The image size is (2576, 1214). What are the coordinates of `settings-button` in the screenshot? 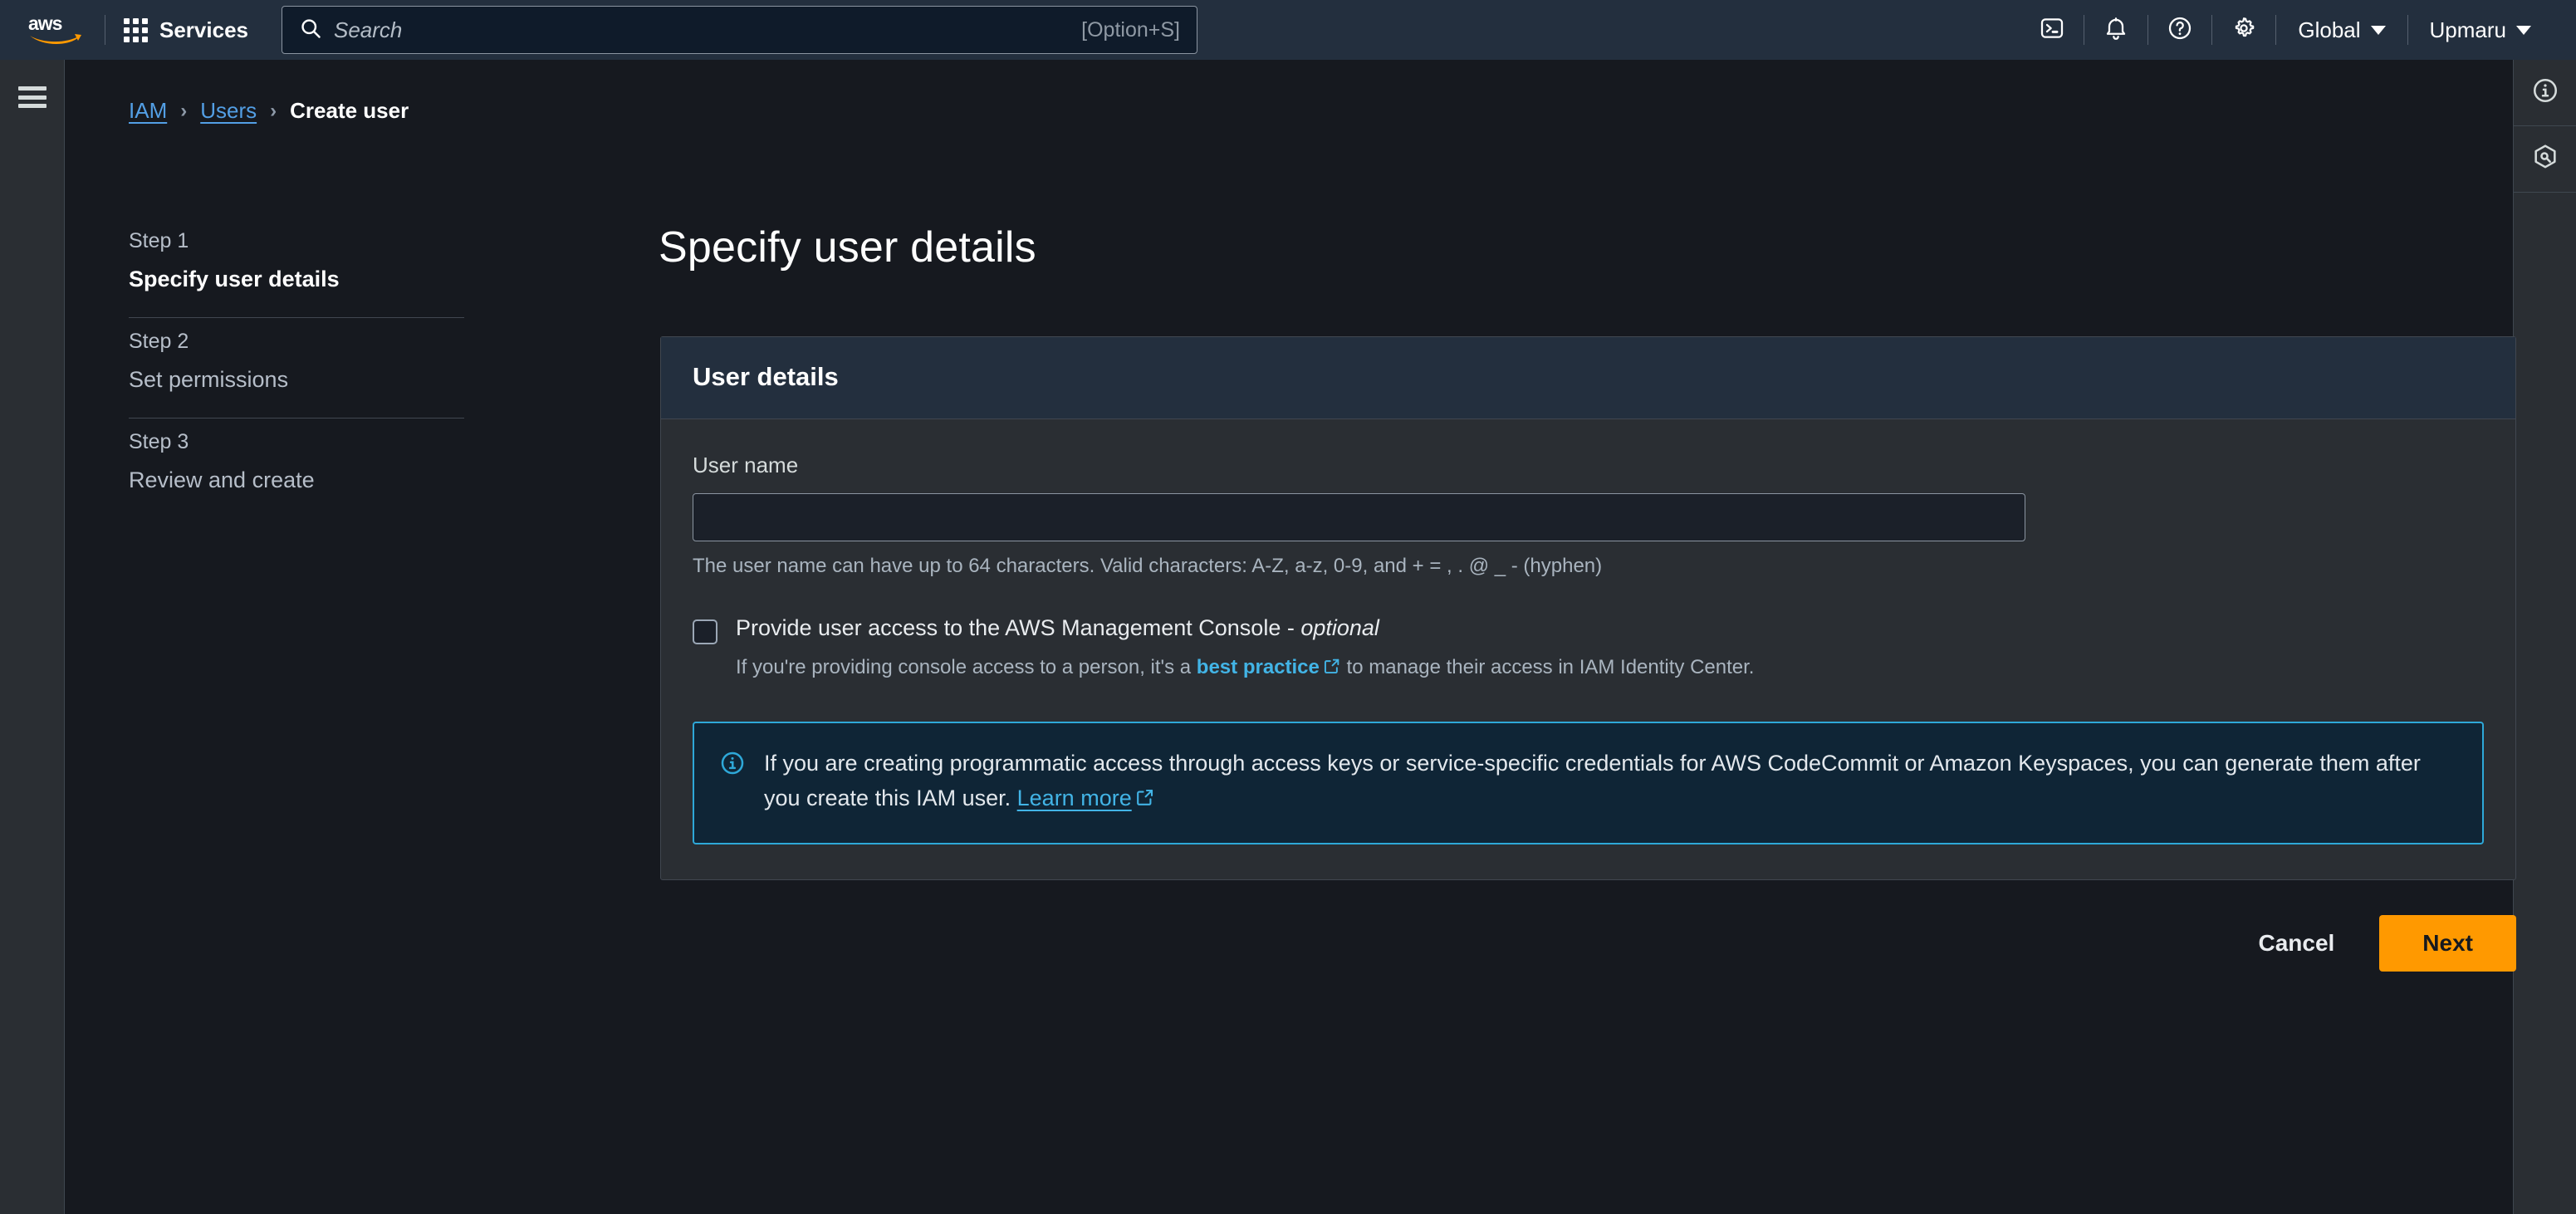 It's located at (2243, 30).